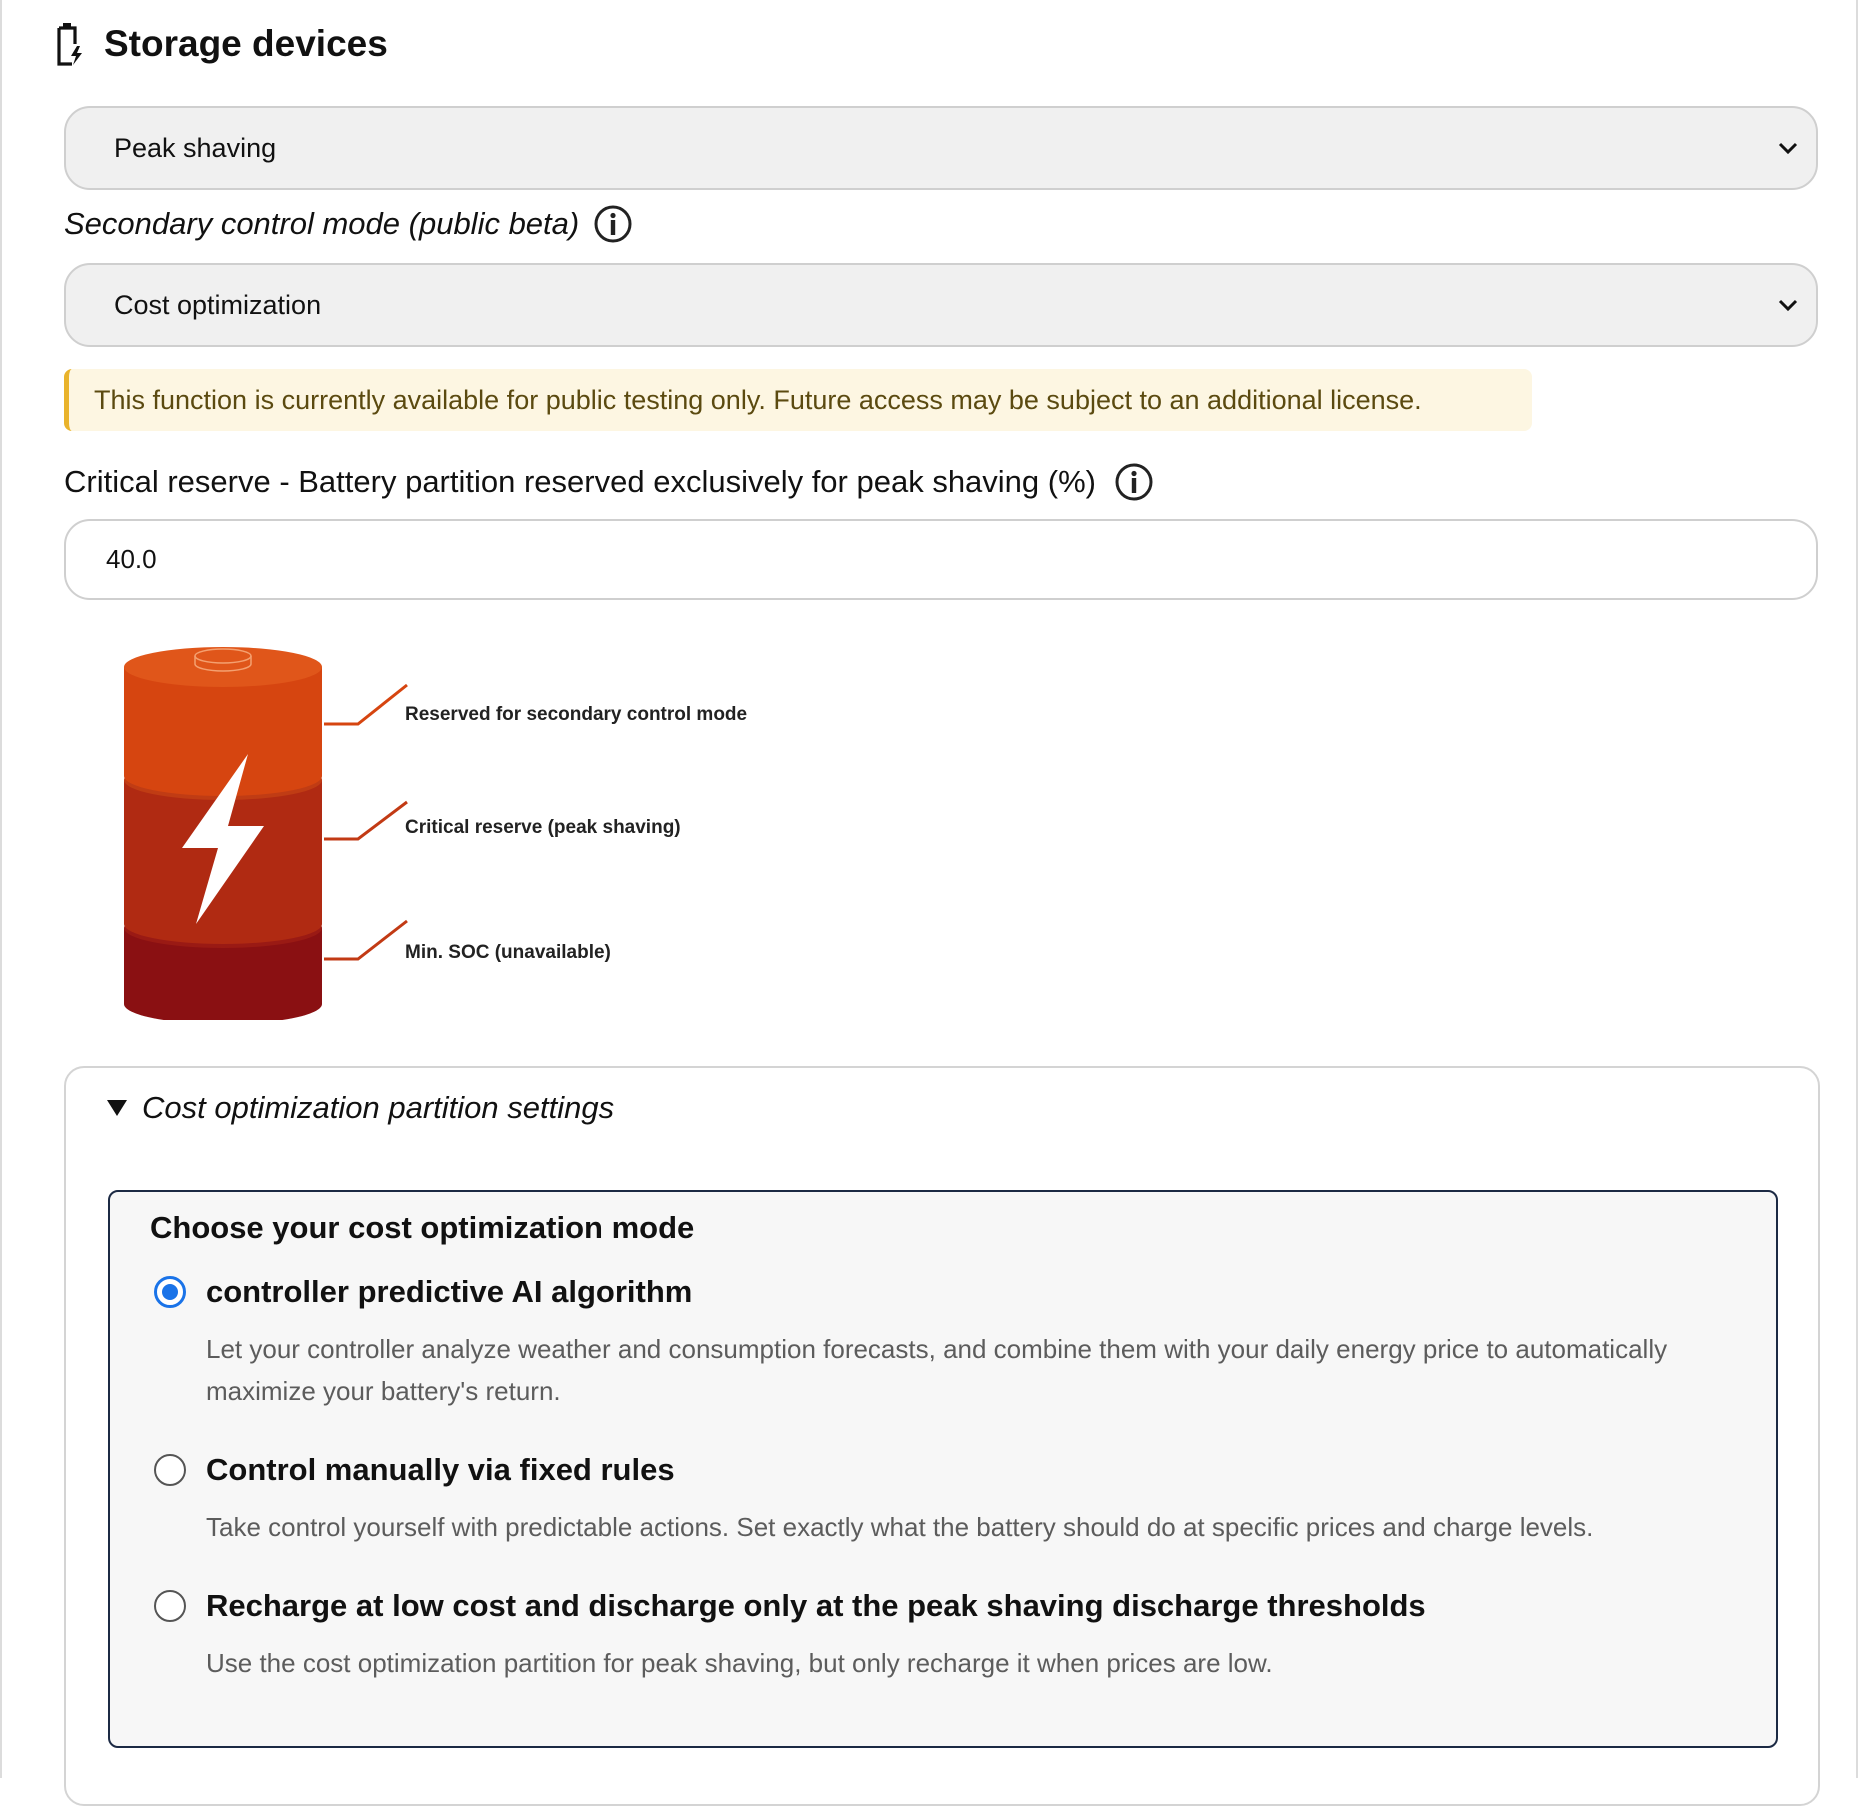 The width and height of the screenshot is (1860, 1806). What do you see at coordinates (170, 1470) in the screenshot?
I see `radio-manual-rules` at bounding box center [170, 1470].